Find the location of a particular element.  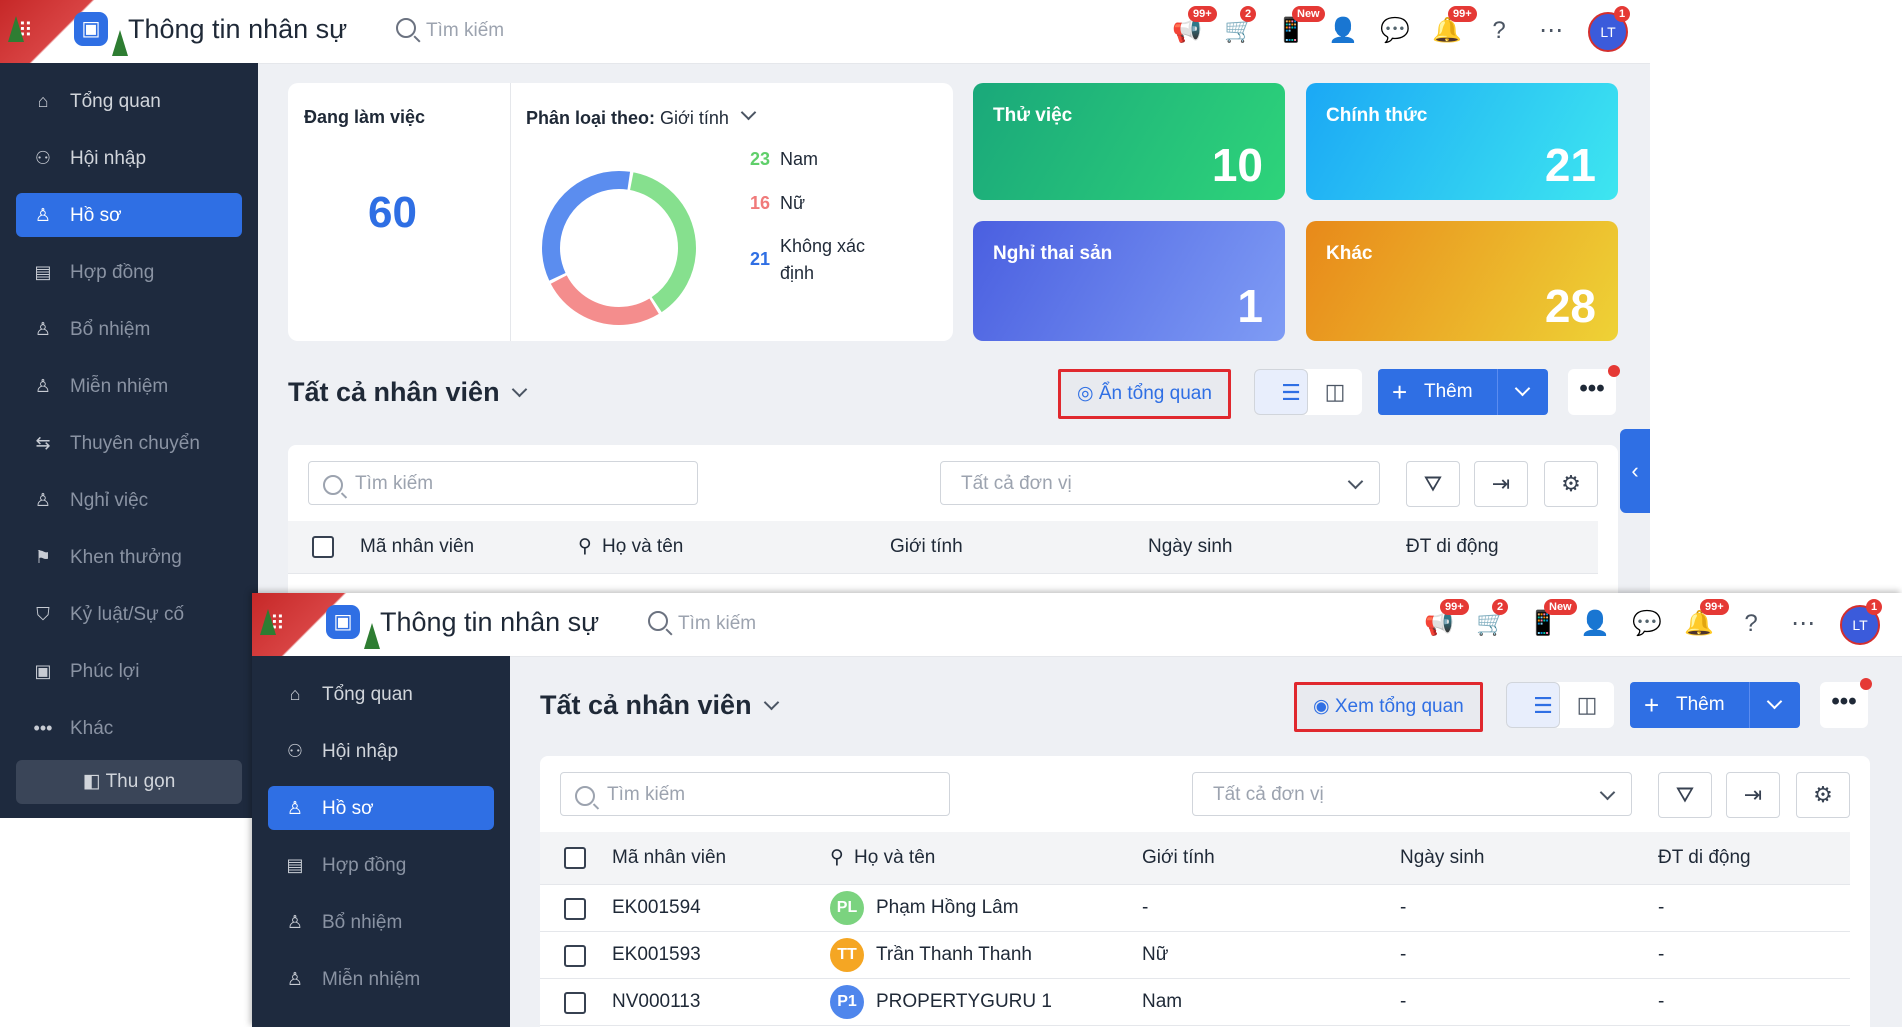

show-overview-button: ◉ Xem tổng quan is located at coordinates (1388, 707).